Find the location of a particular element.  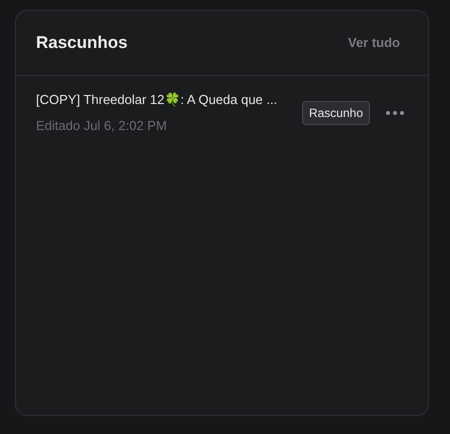

view-all-link: Ver tudo is located at coordinates (374, 43).